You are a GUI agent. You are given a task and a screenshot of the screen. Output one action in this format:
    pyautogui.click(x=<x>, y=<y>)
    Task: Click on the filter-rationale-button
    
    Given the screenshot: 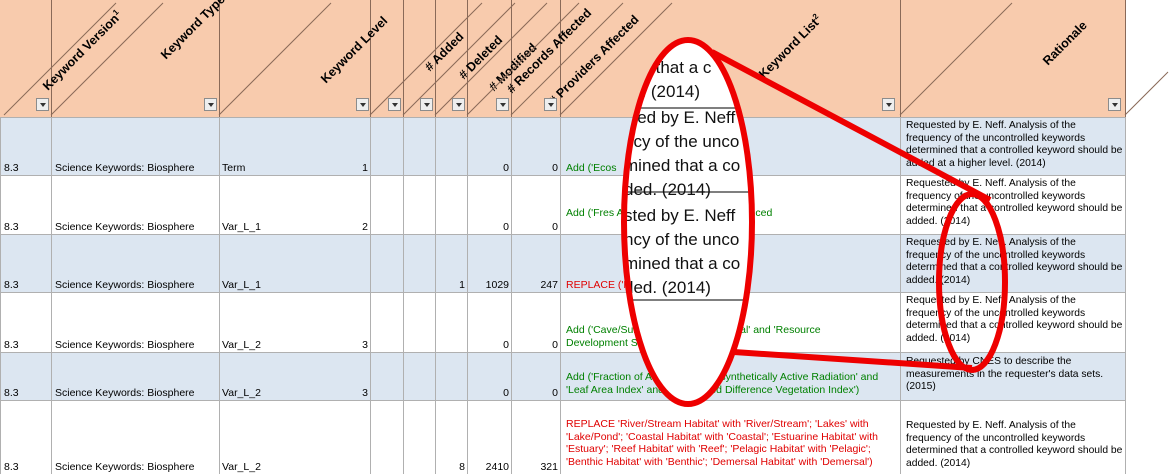 What is the action you would take?
    pyautogui.click(x=1114, y=104)
    